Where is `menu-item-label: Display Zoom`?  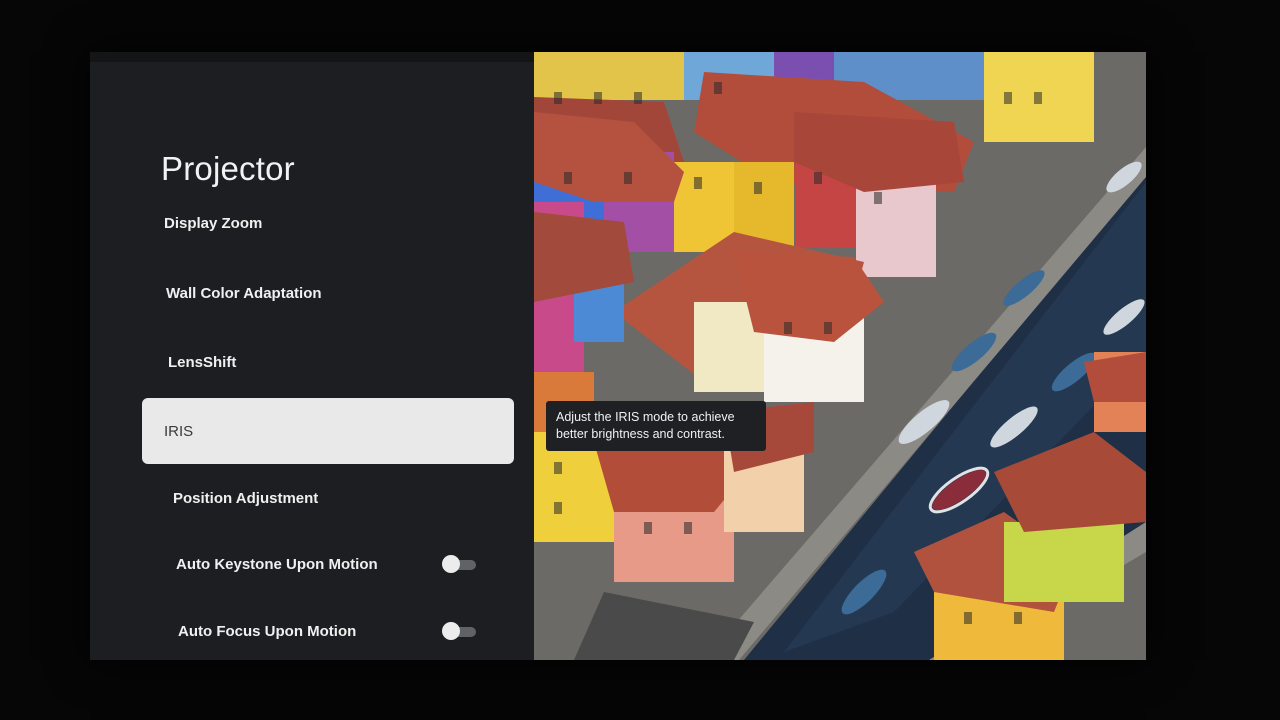
menu-item-label: Display Zoom is located at coordinates (213, 223).